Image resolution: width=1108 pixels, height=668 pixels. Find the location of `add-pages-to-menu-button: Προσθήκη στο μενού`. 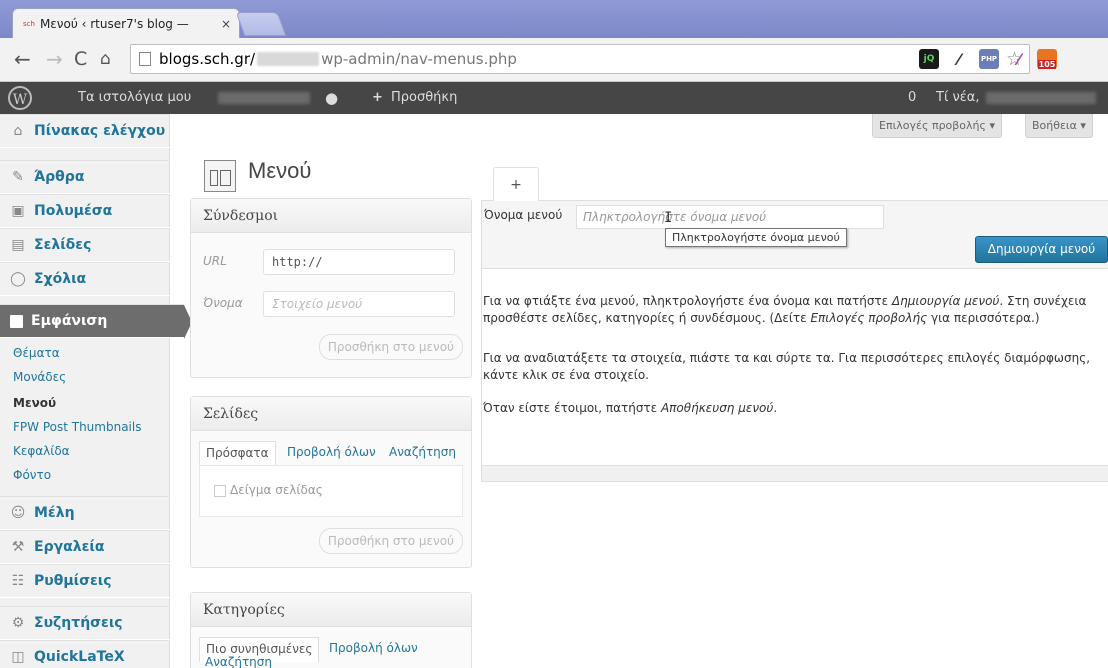

add-pages-to-menu-button: Προσθήκη στο μενού is located at coordinates (390, 541).